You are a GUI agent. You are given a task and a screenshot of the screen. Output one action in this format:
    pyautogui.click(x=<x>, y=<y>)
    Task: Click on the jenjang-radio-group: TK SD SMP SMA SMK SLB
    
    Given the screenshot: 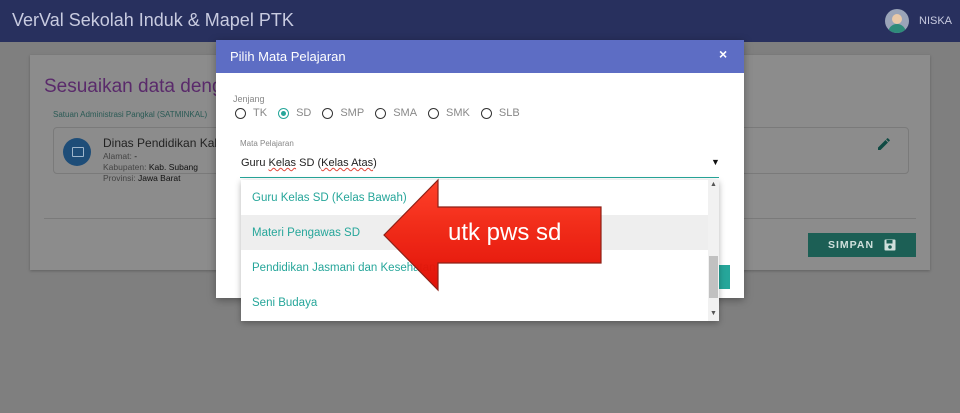 What is the action you would take?
    pyautogui.click(x=383, y=113)
    